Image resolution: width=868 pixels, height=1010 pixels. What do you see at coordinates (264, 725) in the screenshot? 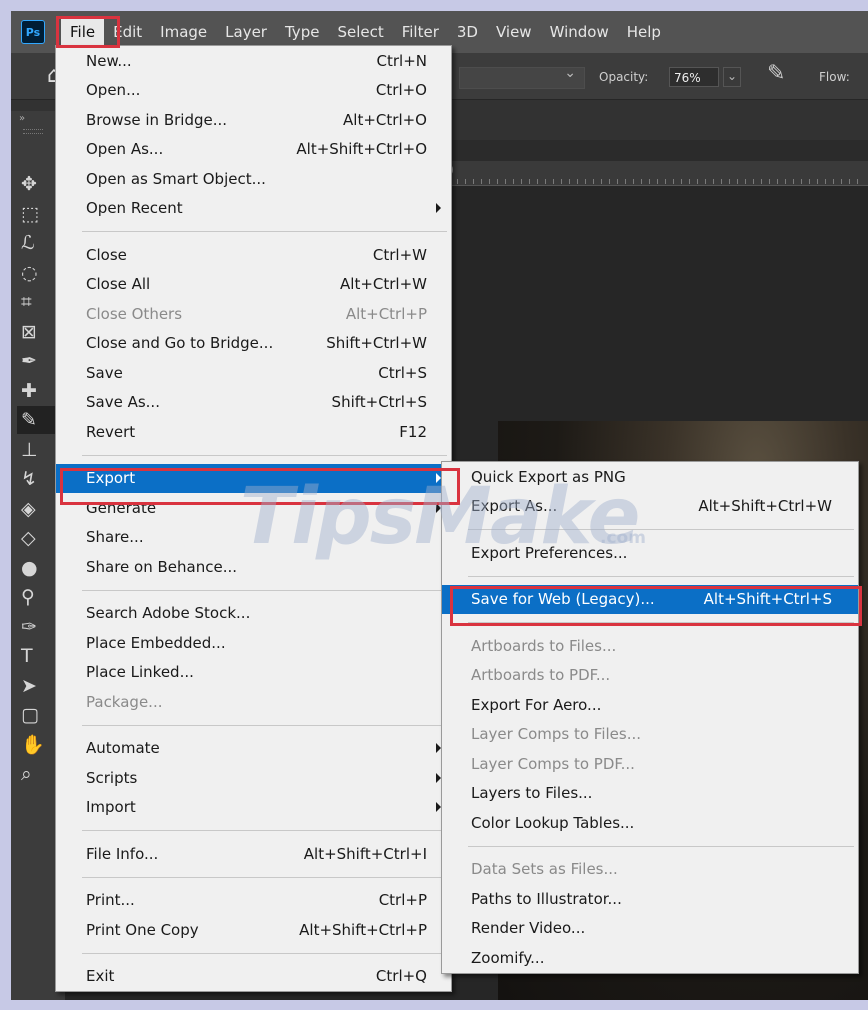
I see `menu-separator` at bounding box center [264, 725].